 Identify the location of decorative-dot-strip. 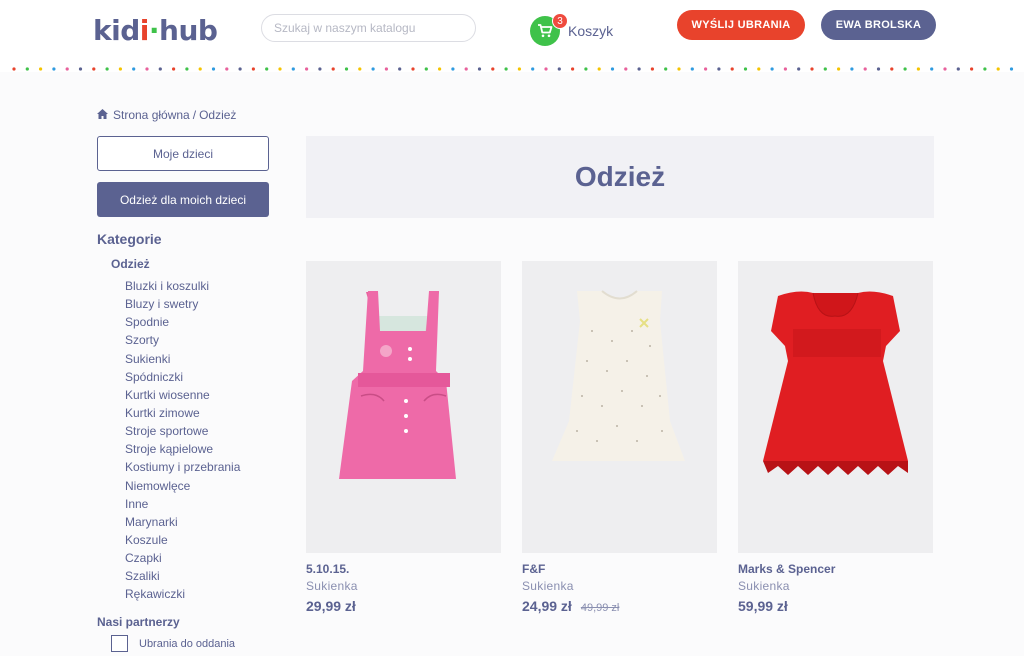
(512, 67).